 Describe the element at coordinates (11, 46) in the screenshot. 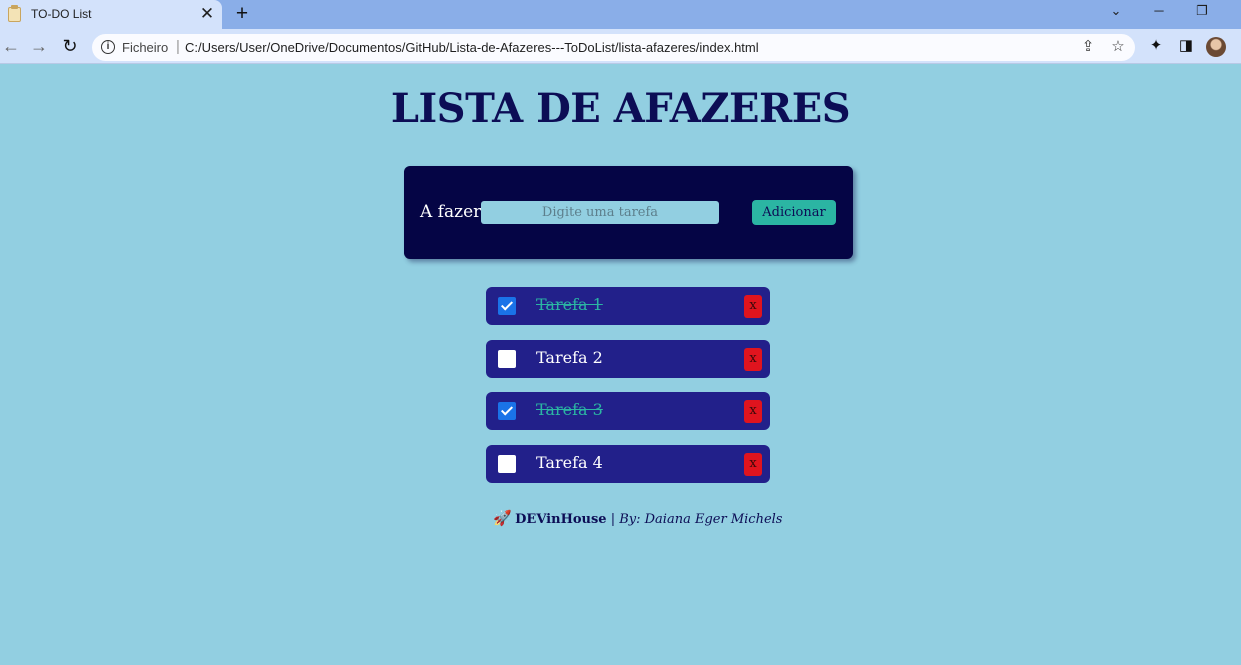

I see `back-icon: ←` at that location.